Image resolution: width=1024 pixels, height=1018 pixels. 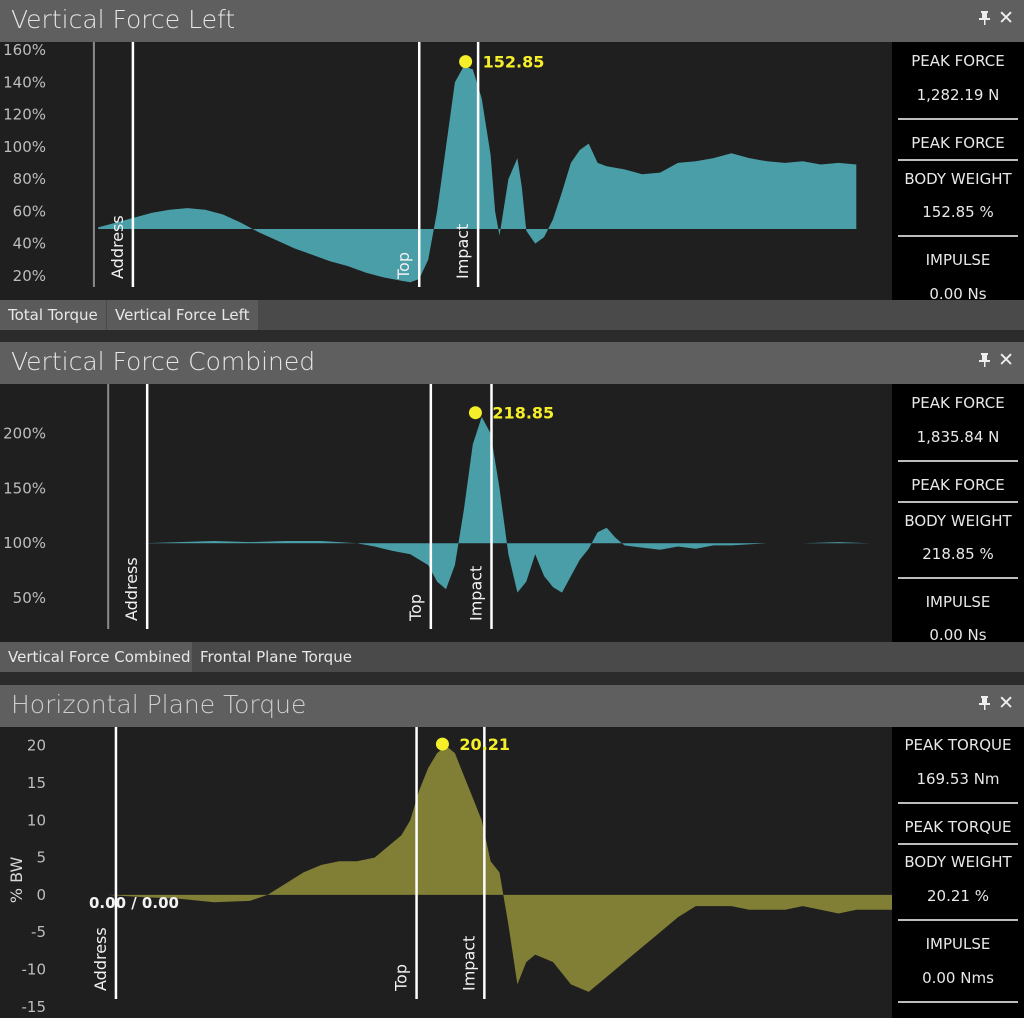 What do you see at coordinates (512, 315) in the screenshot?
I see `tab-bar: Total Torque Vertical Force Left` at bounding box center [512, 315].